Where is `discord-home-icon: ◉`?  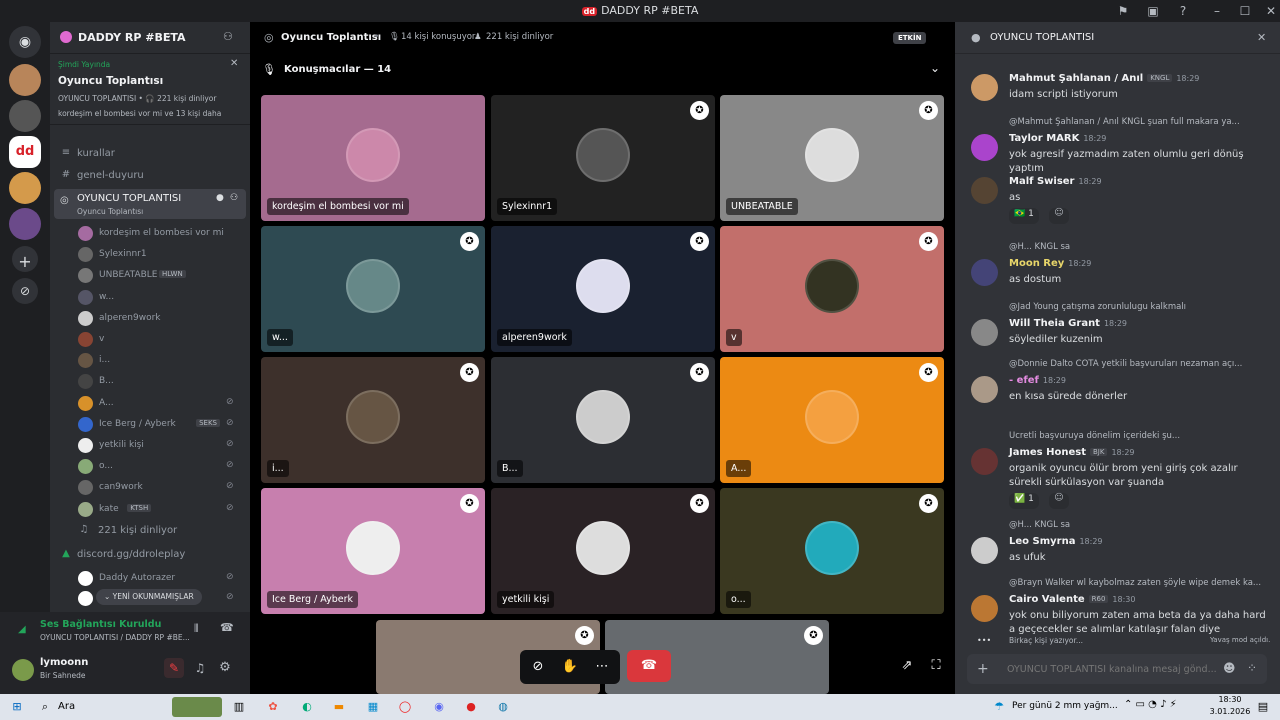
discord-home-icon: ◉ is located at coordinates (25, 42).